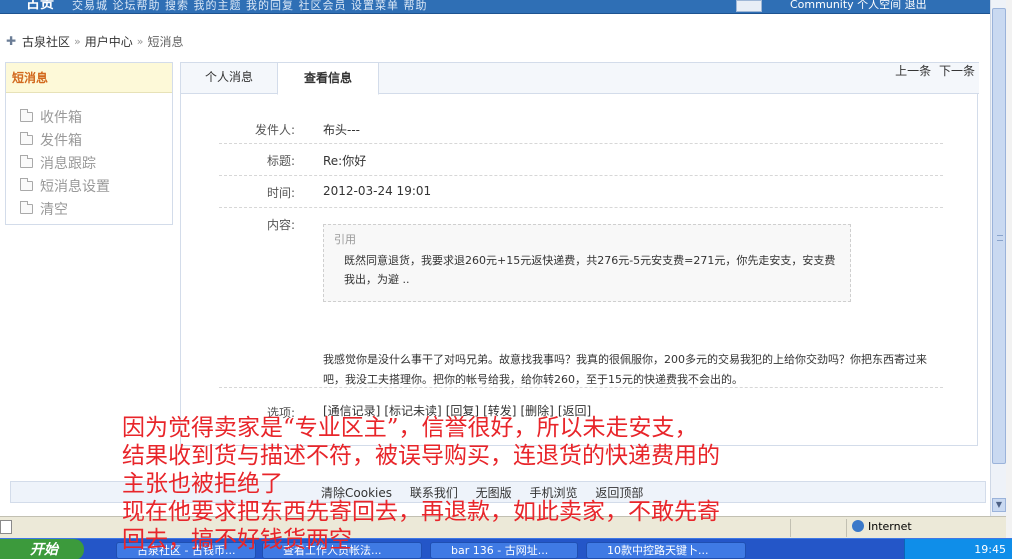  What do you see at coordinates (6, 527) in the screenshot?
I see `page-icon` at bounding box center [6, 527].